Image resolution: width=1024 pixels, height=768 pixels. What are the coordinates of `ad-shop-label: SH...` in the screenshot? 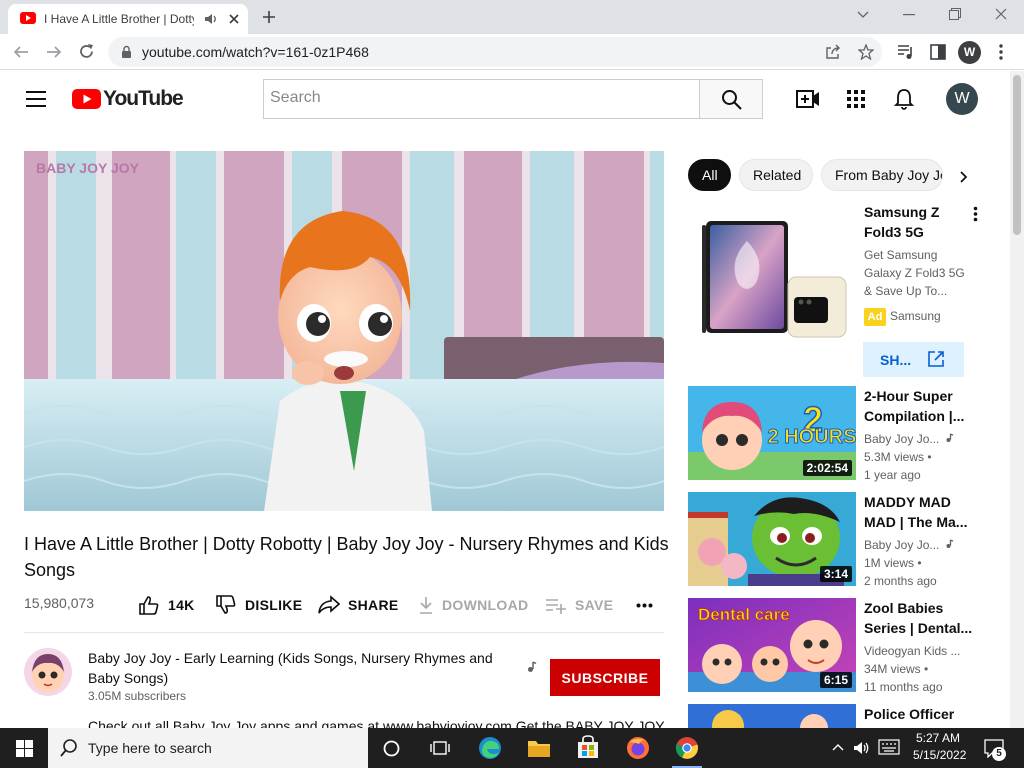 It's located at (896, 360).